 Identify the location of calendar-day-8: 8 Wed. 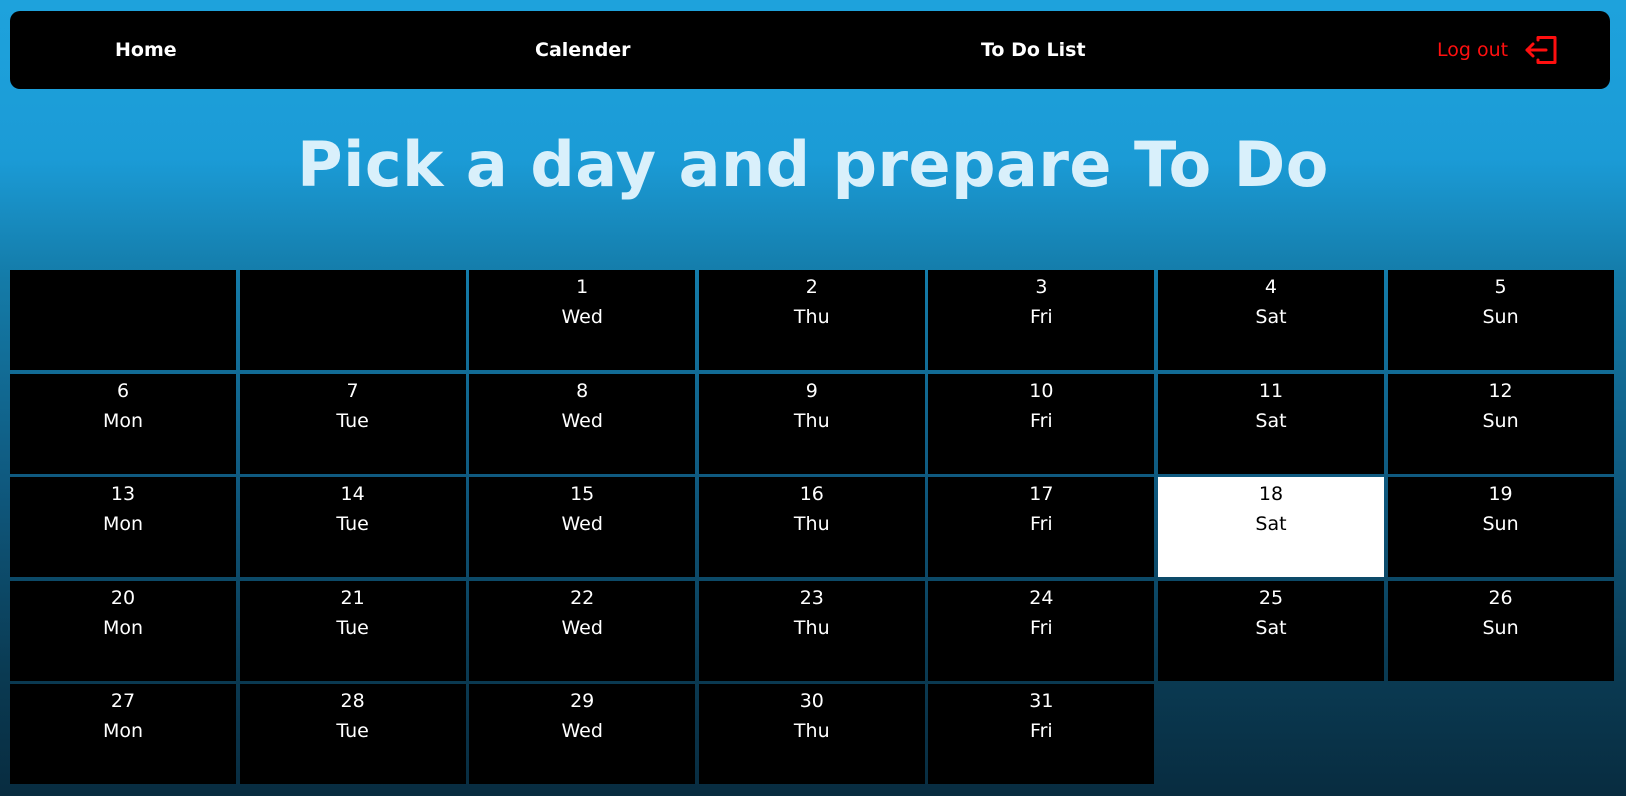
(582, 423).